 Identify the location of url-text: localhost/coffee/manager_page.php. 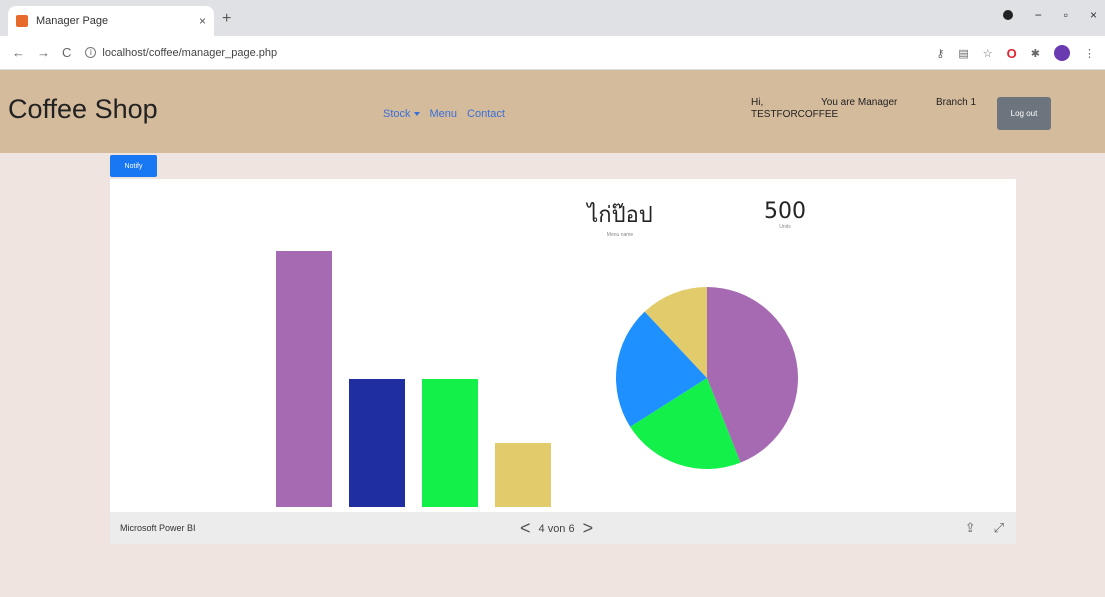
(190, 52).